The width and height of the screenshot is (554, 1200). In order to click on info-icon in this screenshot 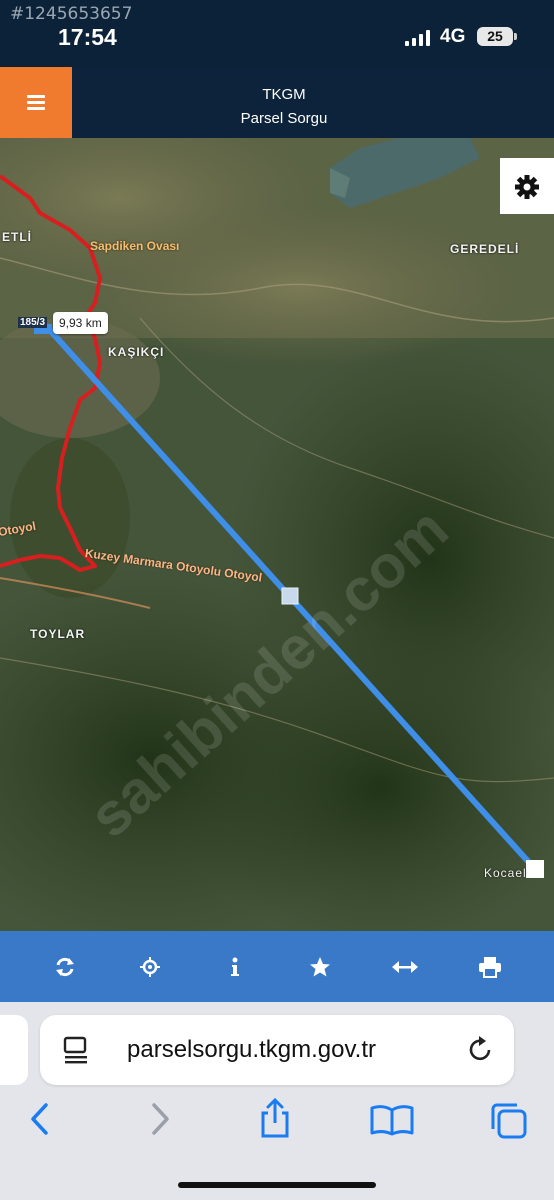, I will do `click(234, 966)`.